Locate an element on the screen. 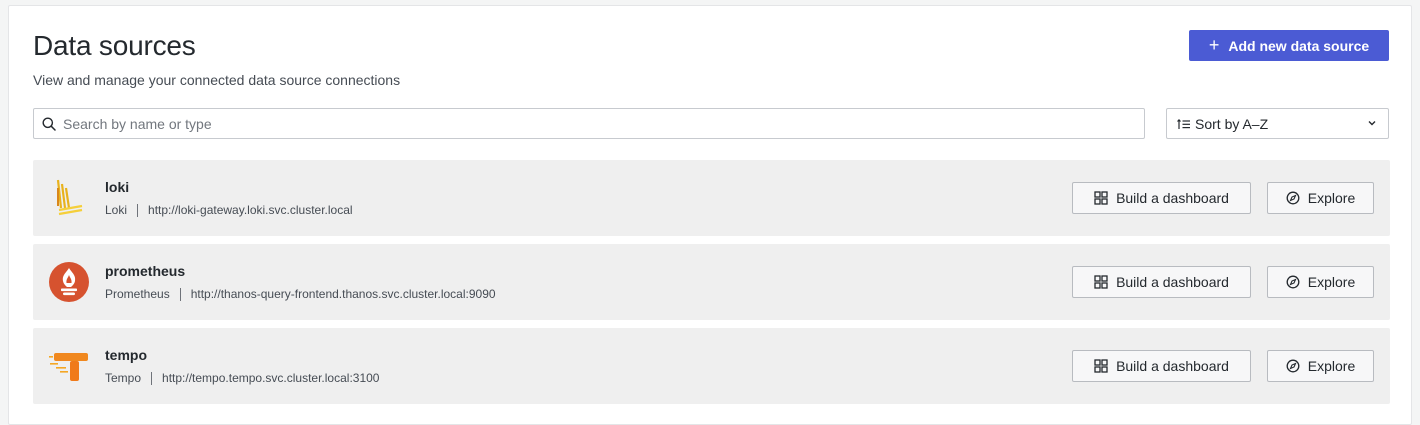 Image resolution: width=1420 pixels, height=425 pixels. tempo-logo is located at coordinates (69, 366).